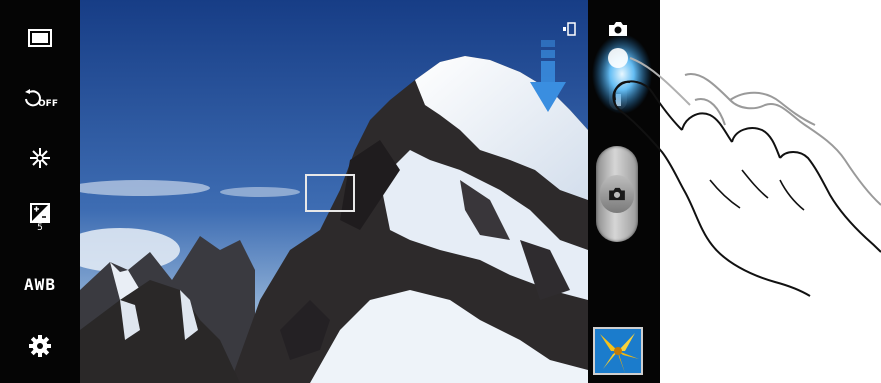 The image size is (881, 383). Describe the element at coordinates (40, 228) in the screenshot. I see `exposure-value: 5` at that location.